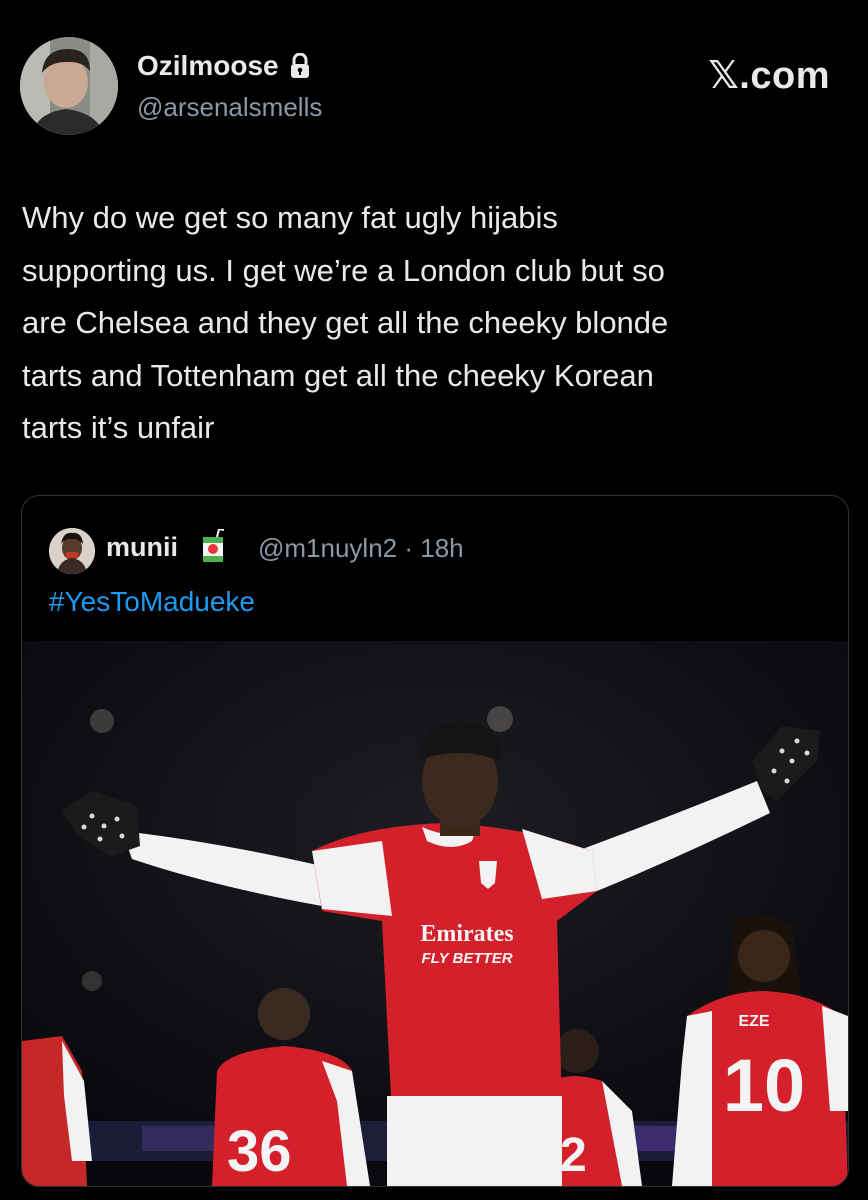  What do you see at coordinates (118, 427) in the screenshot?
I see `tweet-line: tarts it’s unfair` at bounding box center [118, 427].